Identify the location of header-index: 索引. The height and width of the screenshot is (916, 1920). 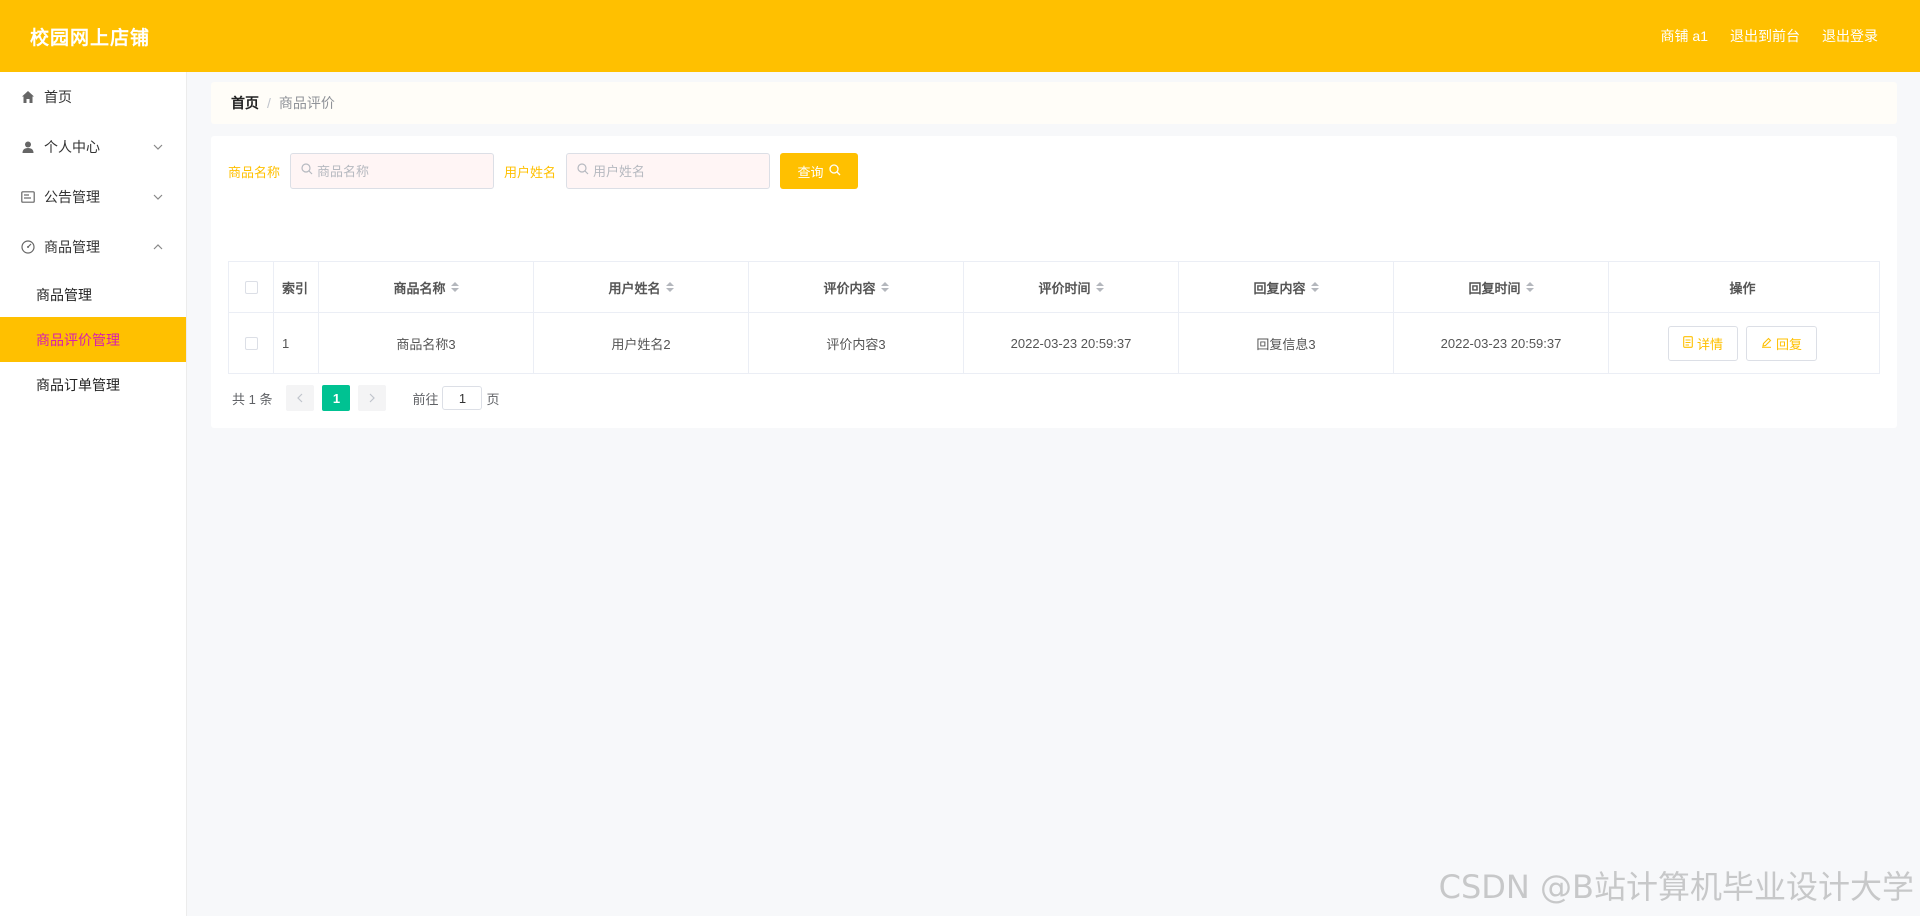
(296, 287).